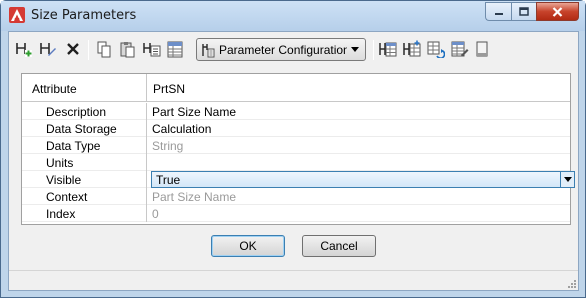 The width and height of the screenshot is (586, 298). What do you see at coordinates (155, 214) in the screenshot?
I see `row-value: 0` at bounding box center [155, 214].